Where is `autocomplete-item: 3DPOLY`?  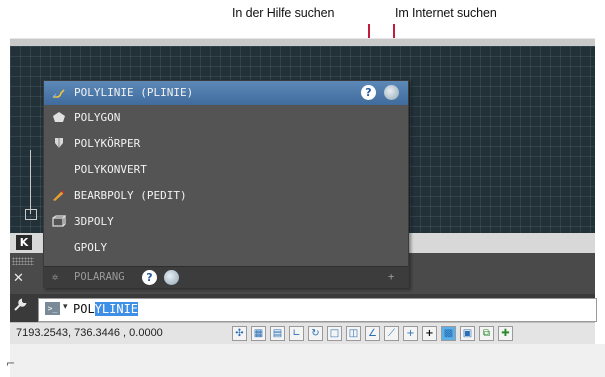 autocomplete-item: 3DPOLY is located at coordinates (226, 222).